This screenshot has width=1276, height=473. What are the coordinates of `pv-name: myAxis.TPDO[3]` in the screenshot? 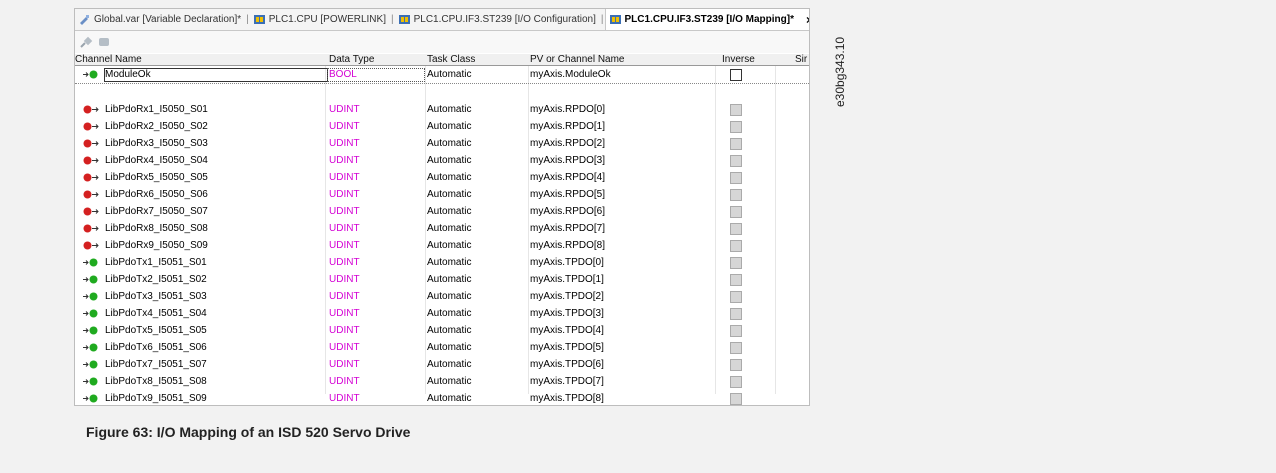 It's located at (567, 313).